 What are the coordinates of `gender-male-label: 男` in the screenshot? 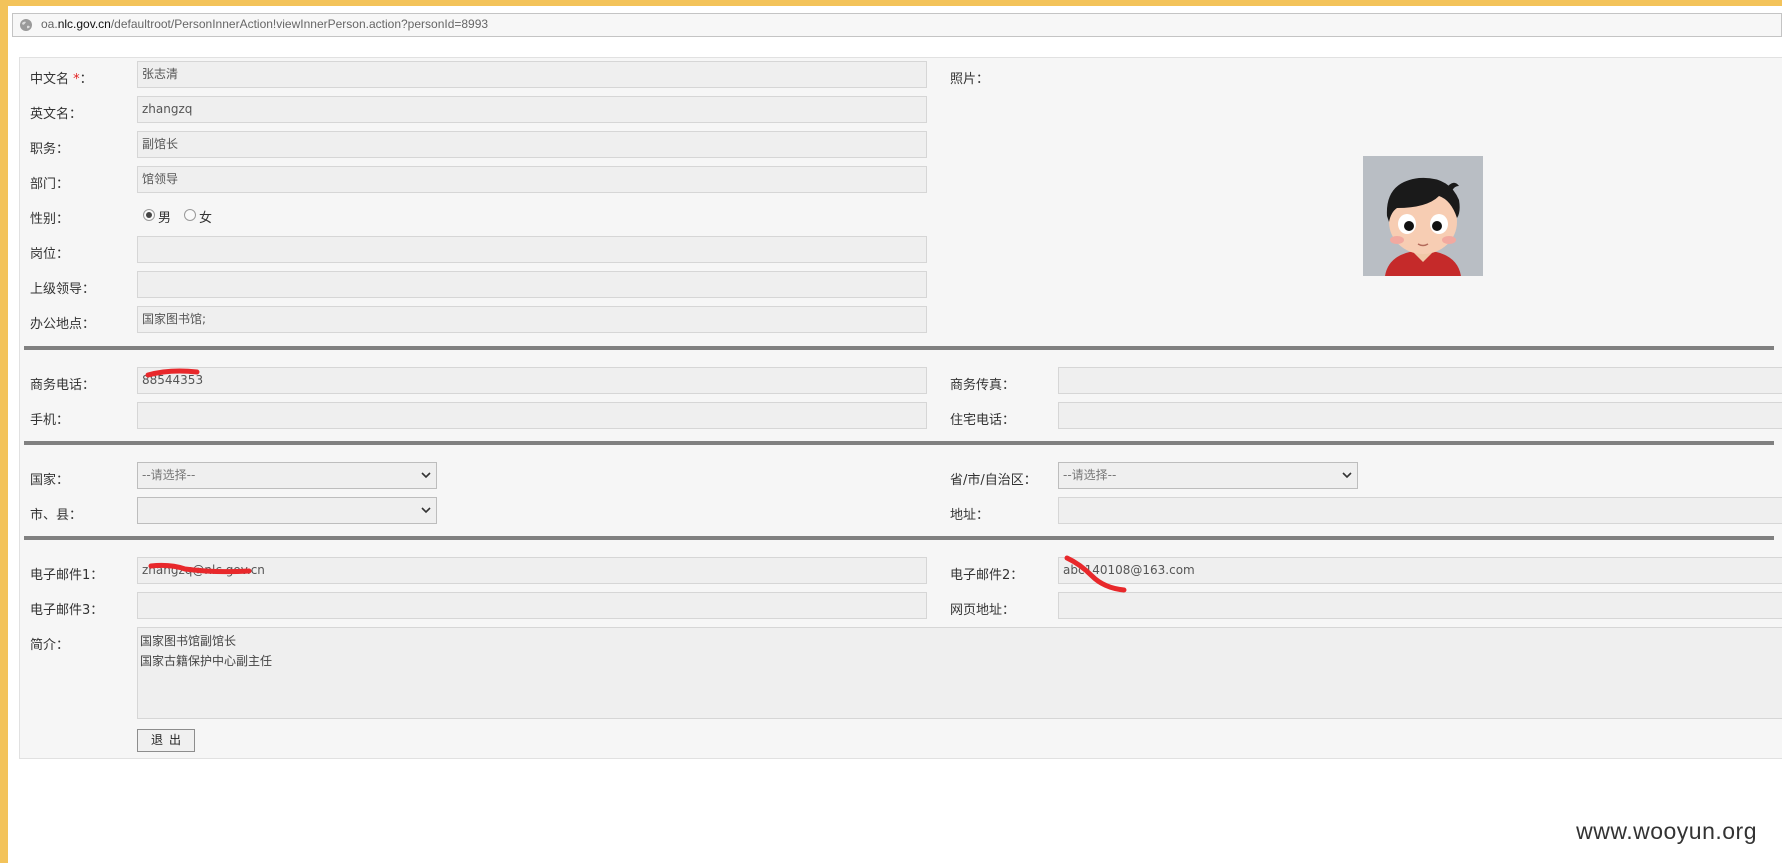 It's located at (165, 218).